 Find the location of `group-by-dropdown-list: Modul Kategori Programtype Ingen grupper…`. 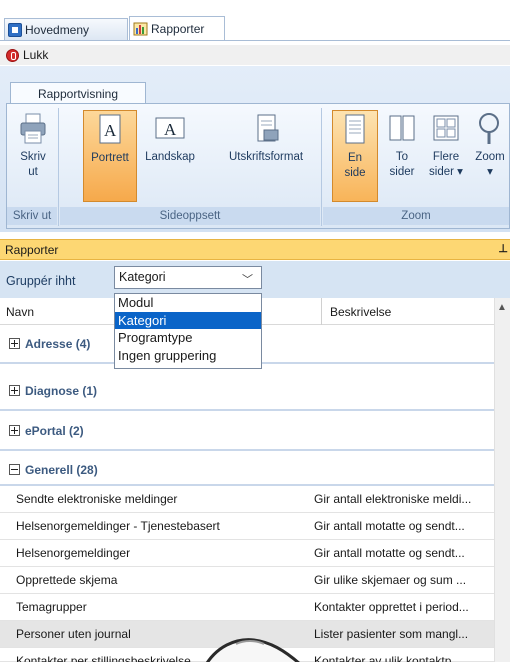

group-by-dropdown-list: Modul Kategori Programtype Ingen grupper… is located at coordinates (188, 331).